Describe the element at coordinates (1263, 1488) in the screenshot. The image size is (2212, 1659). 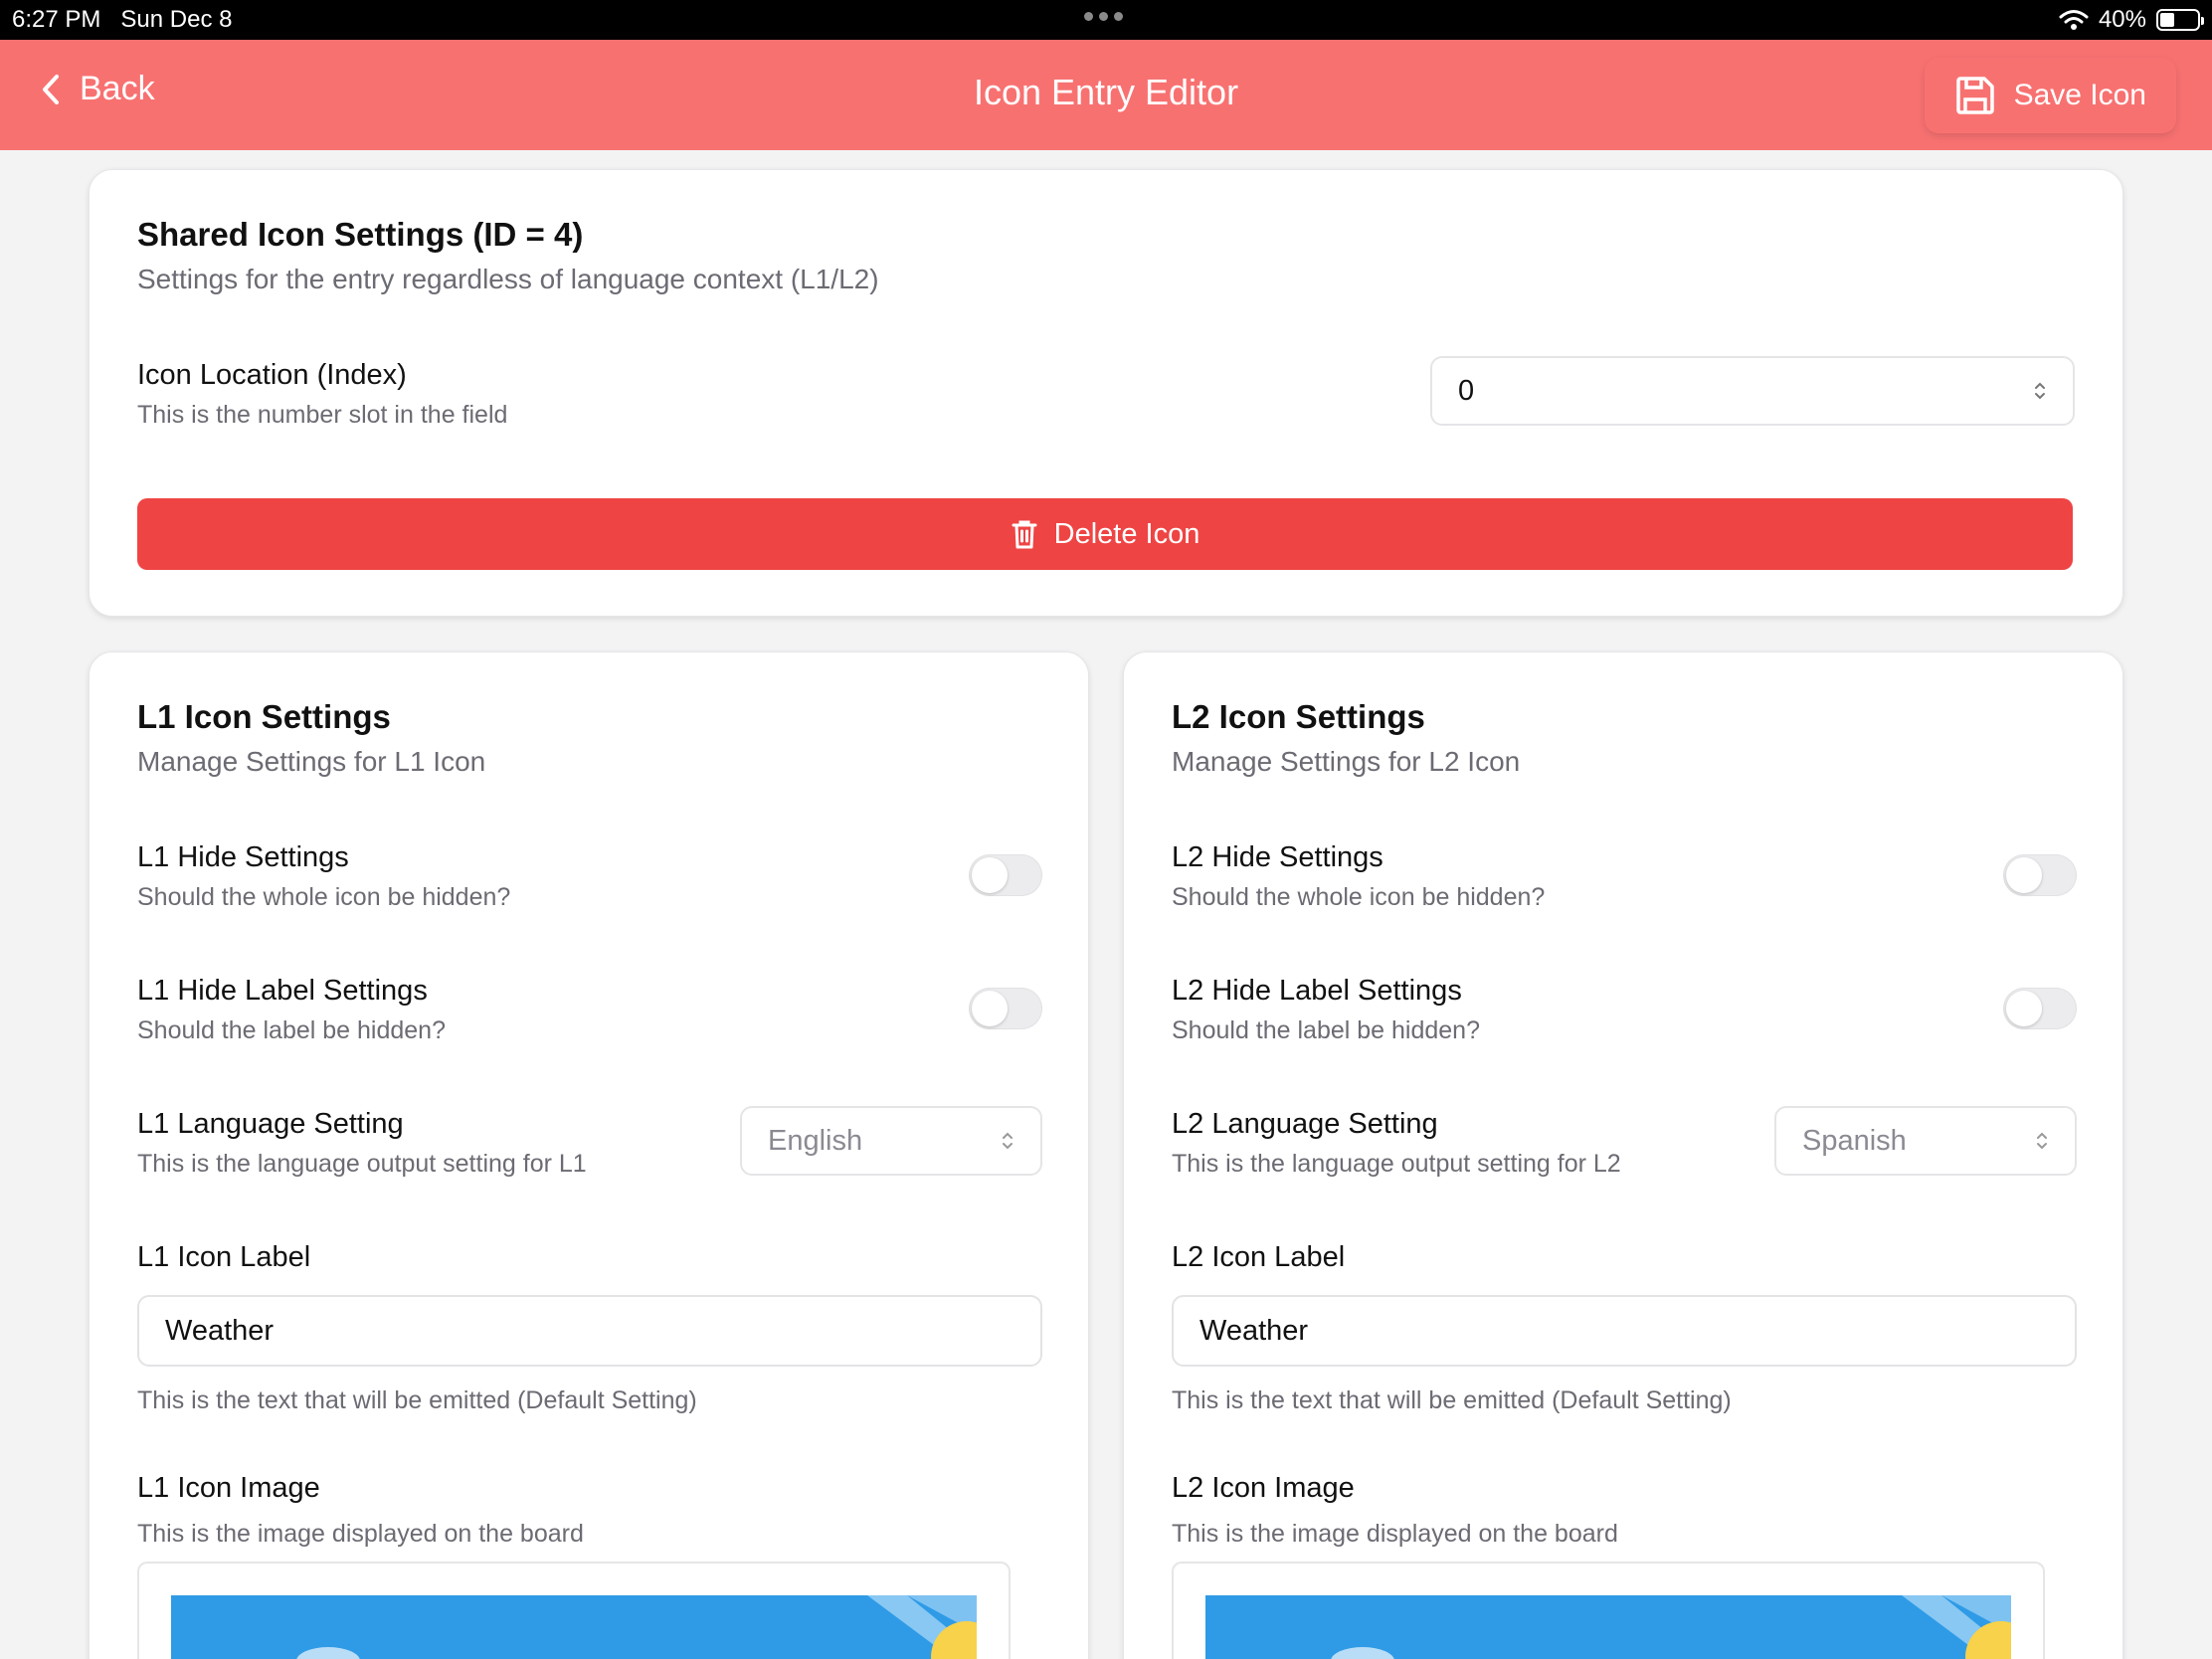
I see `l2-image-label: L2 Icon Image` at that location.